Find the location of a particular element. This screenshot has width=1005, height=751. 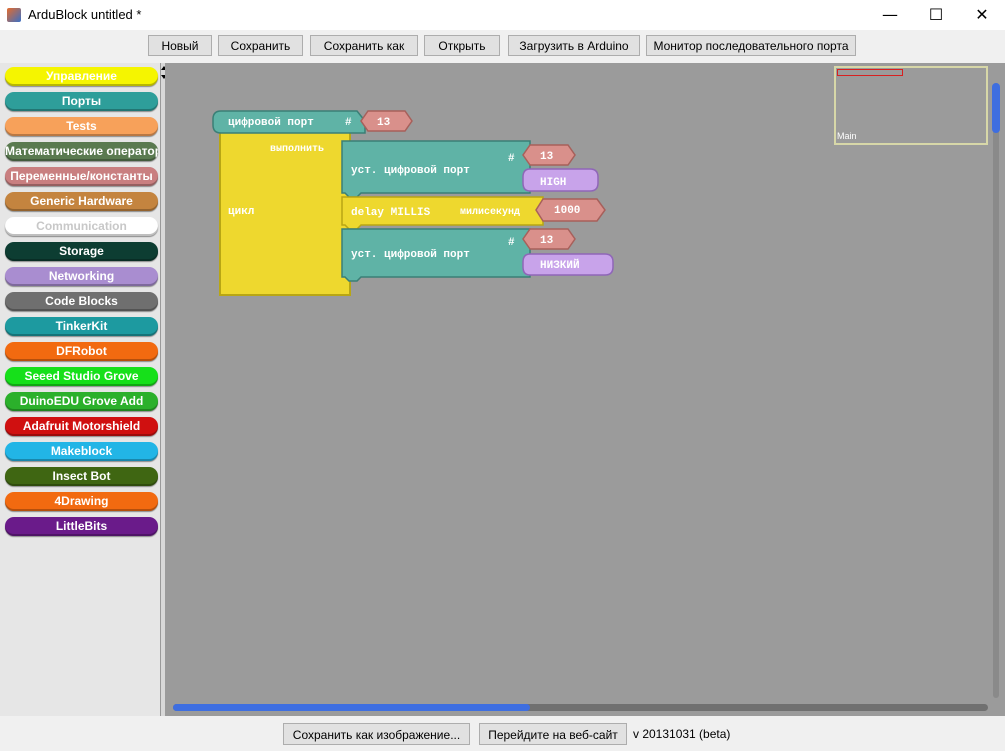

palette-category: Insect Bot is located at coordinates (81, 476).